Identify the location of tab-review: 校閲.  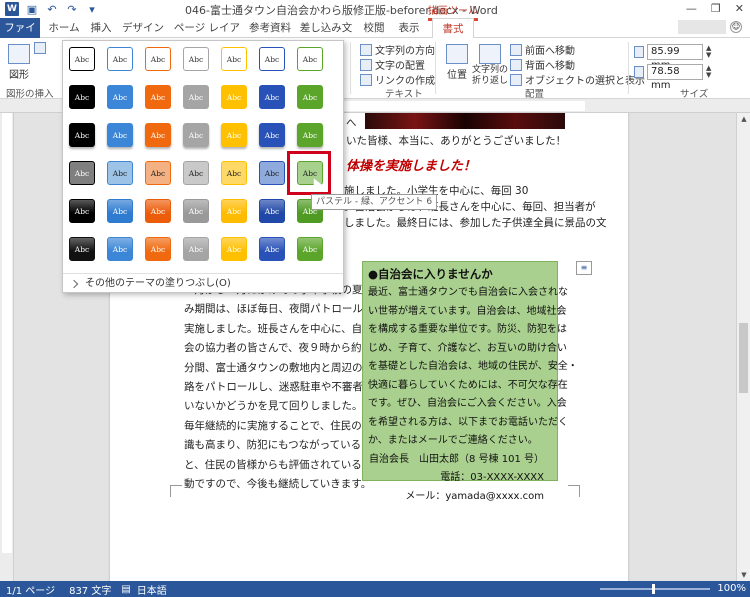
(374, 28).